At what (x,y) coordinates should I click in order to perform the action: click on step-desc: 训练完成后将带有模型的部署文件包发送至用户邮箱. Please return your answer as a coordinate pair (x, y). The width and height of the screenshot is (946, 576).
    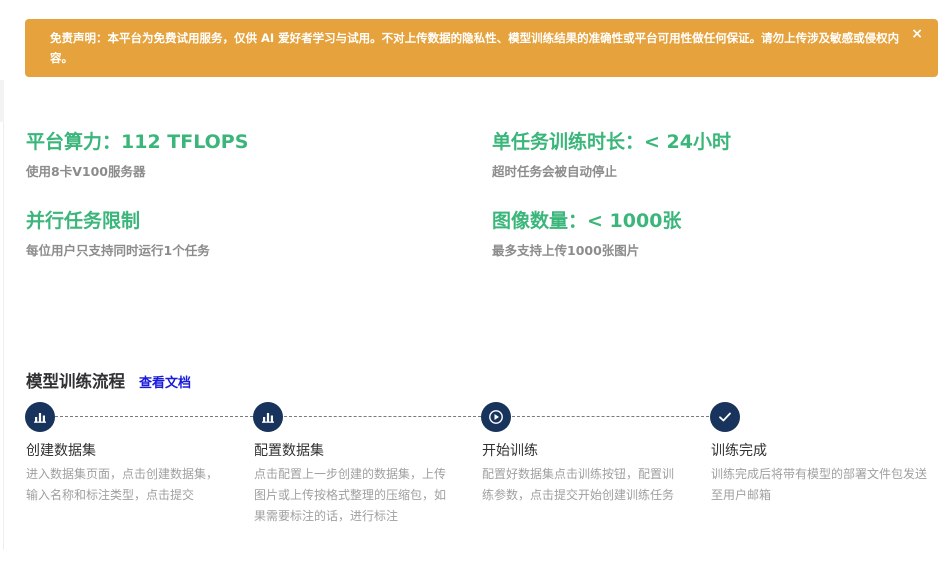
    Looking at the image, I should click on (819, 484).